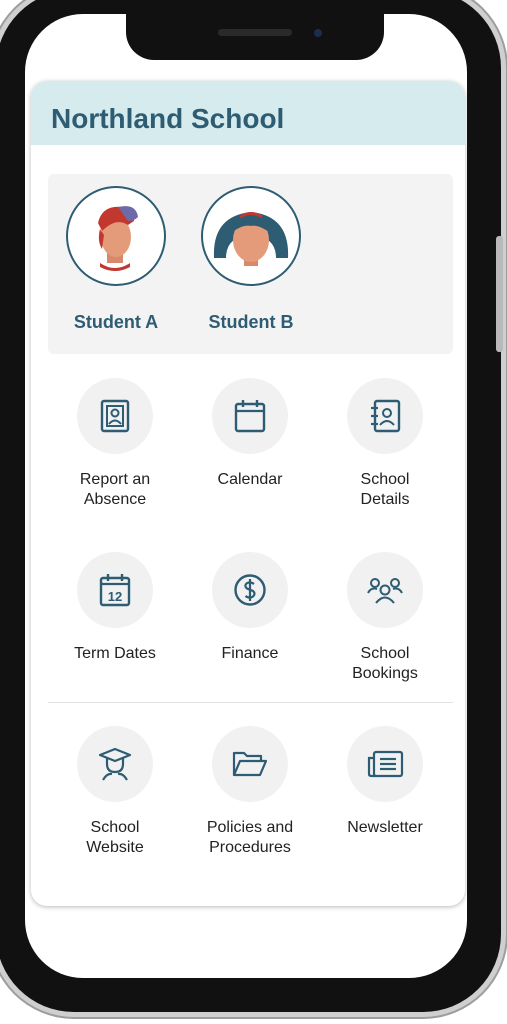 Image resolution: width=507 pixels, height=1024 pixels. I want to click on folder-open-icon, so click(250, 764).